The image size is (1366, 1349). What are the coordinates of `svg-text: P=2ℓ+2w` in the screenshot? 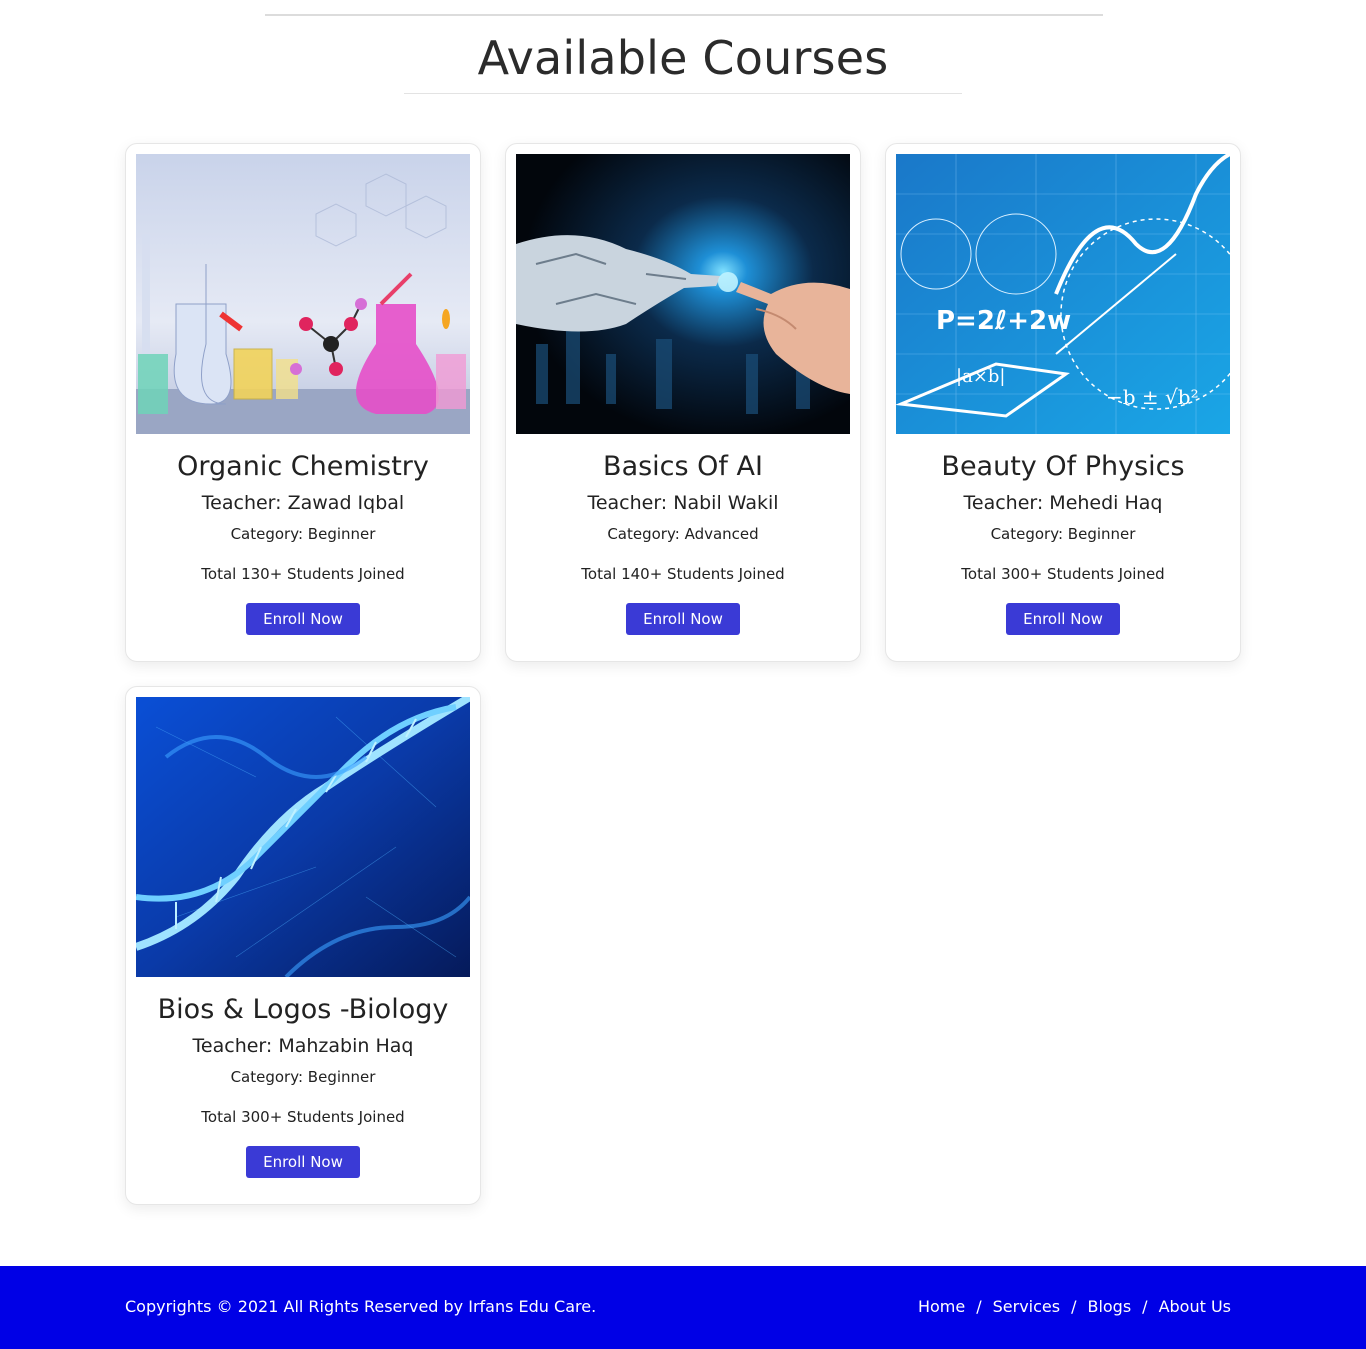 It's located at (1003, 321).